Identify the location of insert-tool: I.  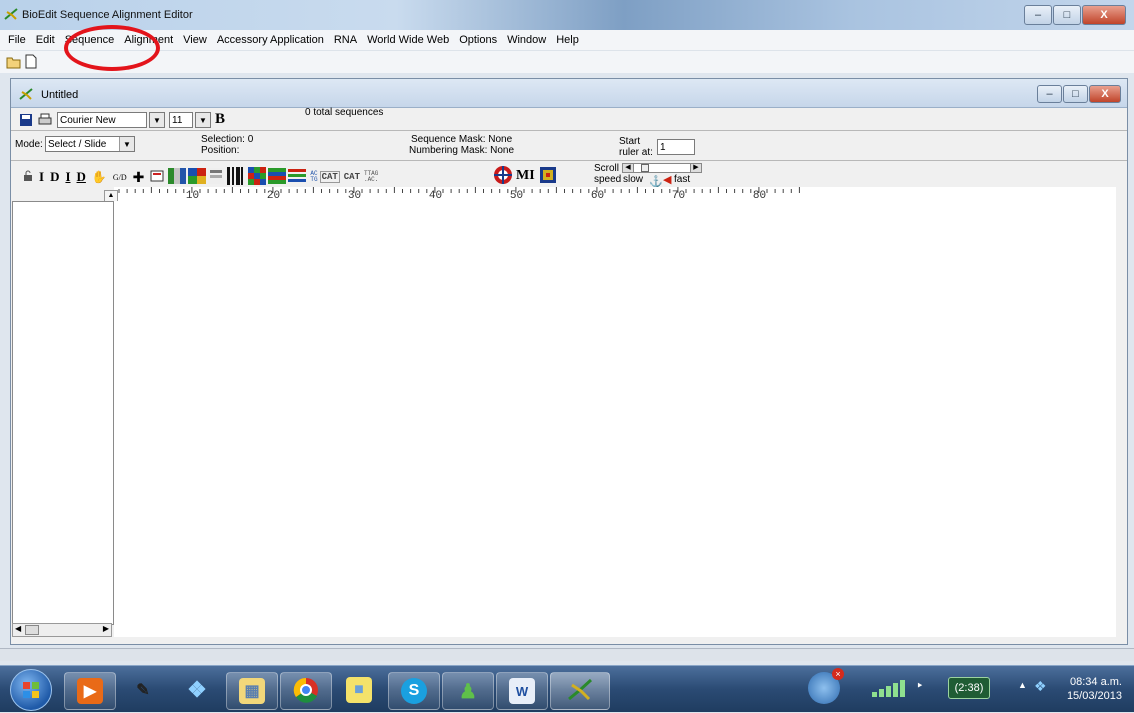
(41, 177).